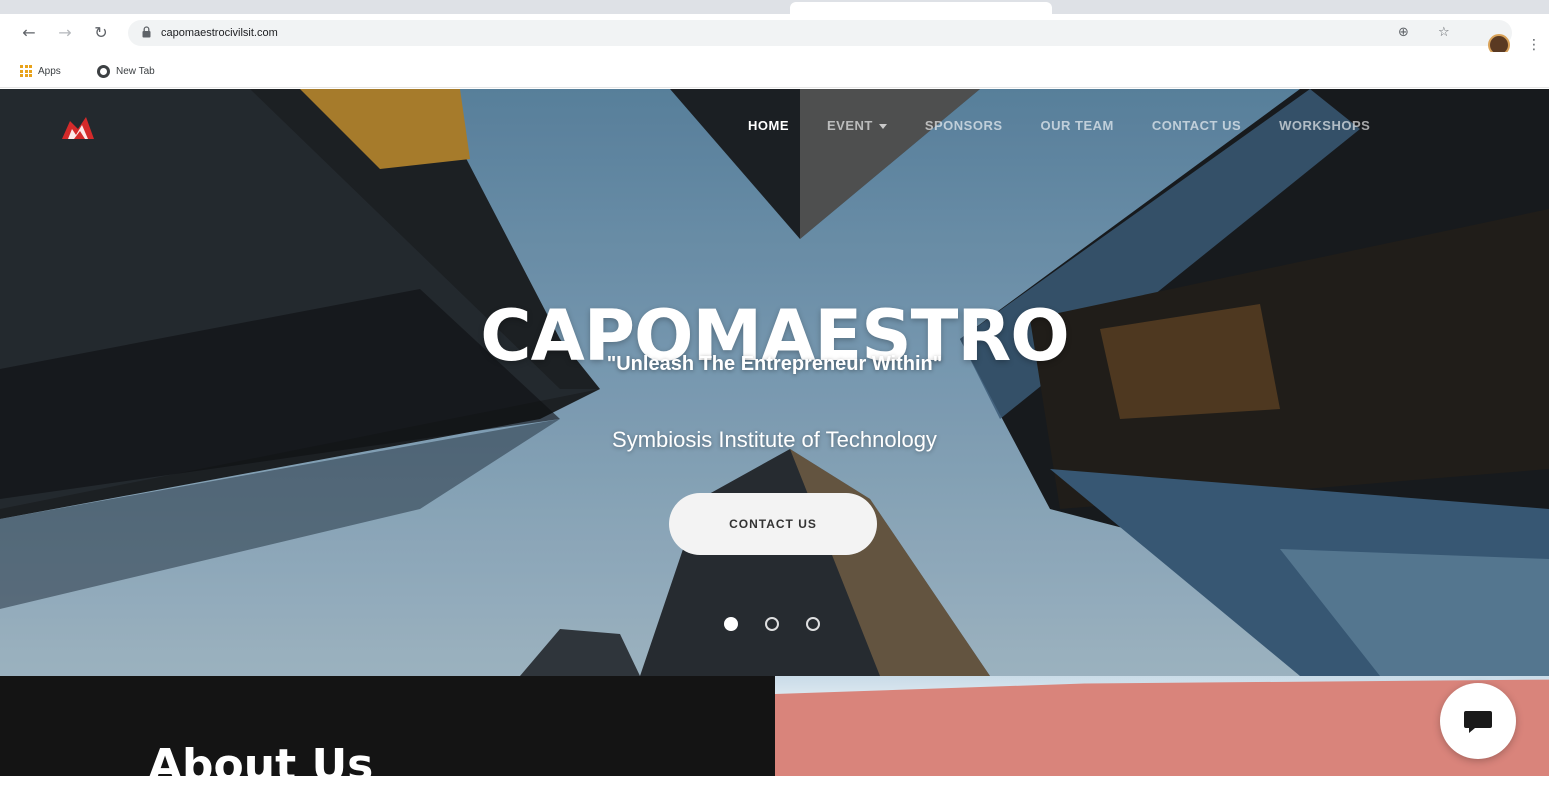 The height and width of the screenshot is (792, 1549). What do you see at coordinates (1324, 125) in the screenshot?
I see `nav-workshops: WORKSHOPS` at bounding box center [1324, 125].